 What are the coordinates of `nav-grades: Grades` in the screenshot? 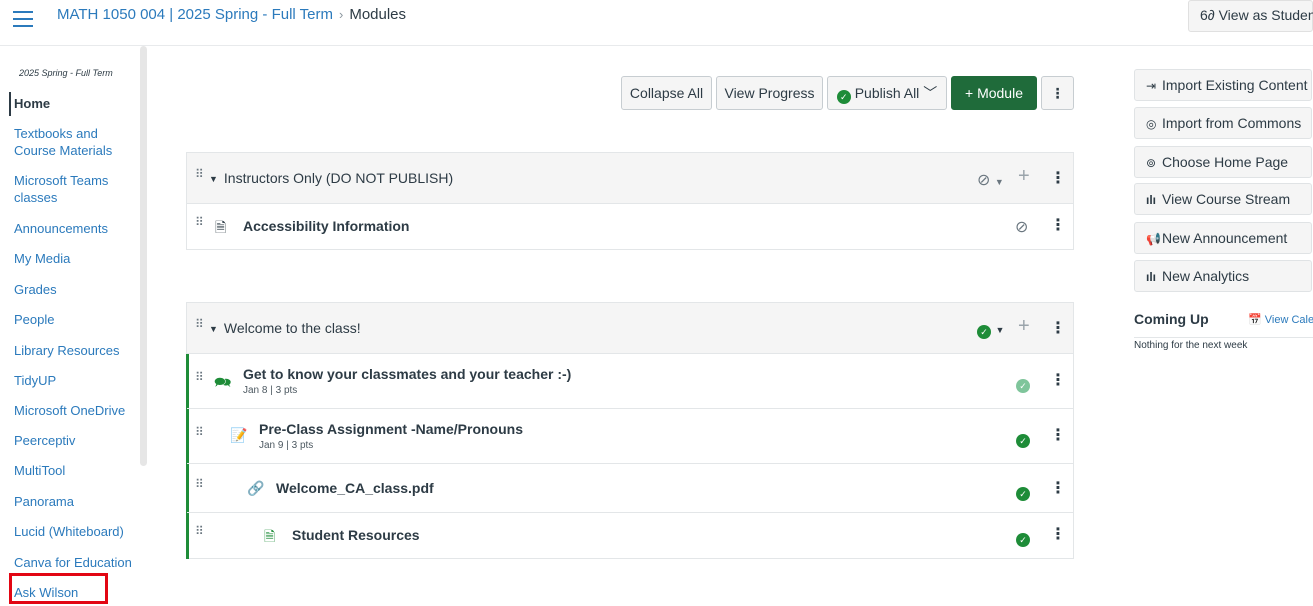 It's located at (35, 289).